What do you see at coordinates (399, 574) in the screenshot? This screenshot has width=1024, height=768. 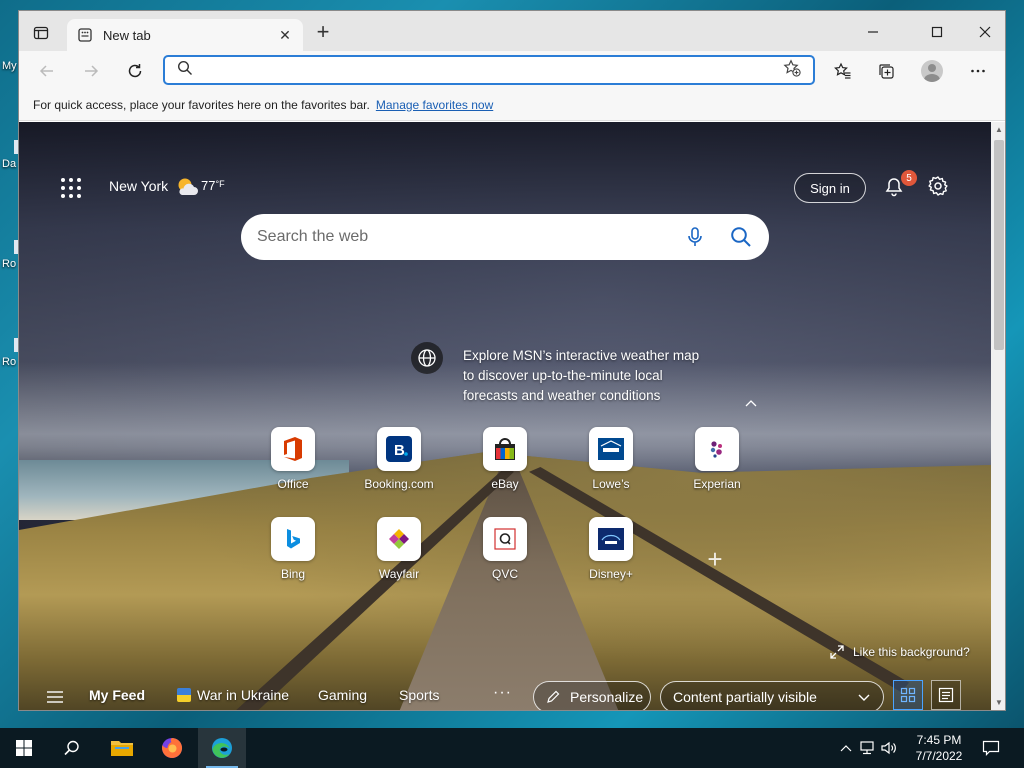 I see `quick-link-label: Wayfair` at bounding box center [399, 574].